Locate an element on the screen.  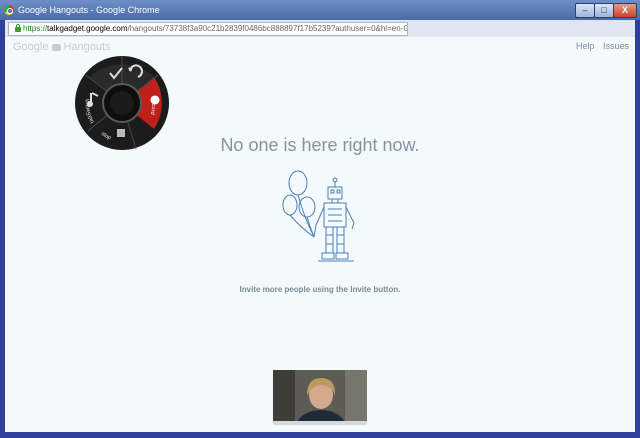
chrome-icon-center is located at coordinates (10, 11).